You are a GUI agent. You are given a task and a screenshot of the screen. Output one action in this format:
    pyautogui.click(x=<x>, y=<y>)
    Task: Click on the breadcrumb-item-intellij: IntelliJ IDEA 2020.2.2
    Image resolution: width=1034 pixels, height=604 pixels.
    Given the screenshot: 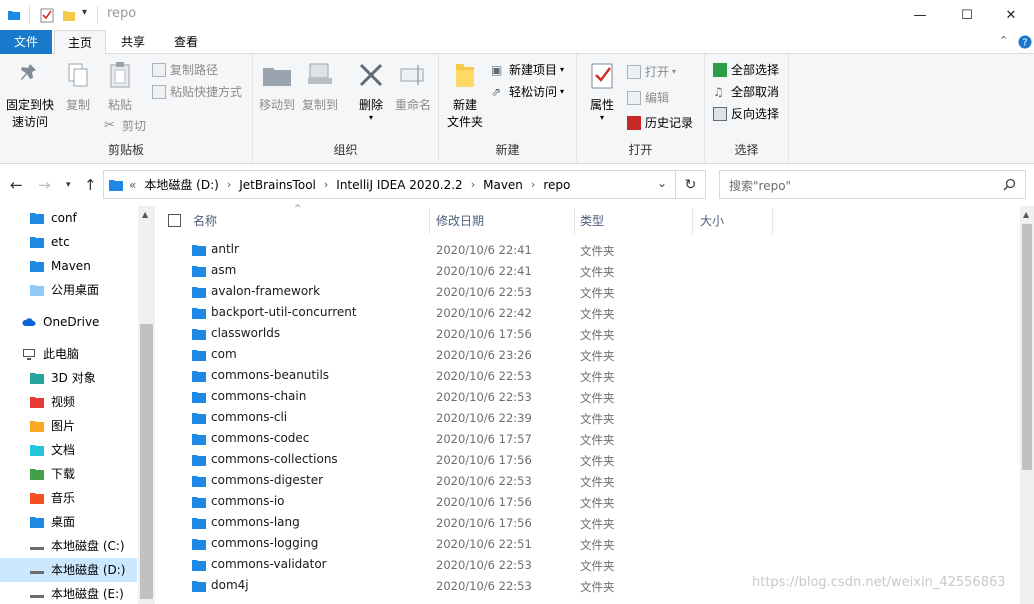 What is the action you would take?
    pyautogui.click(x=399, y=185)
    